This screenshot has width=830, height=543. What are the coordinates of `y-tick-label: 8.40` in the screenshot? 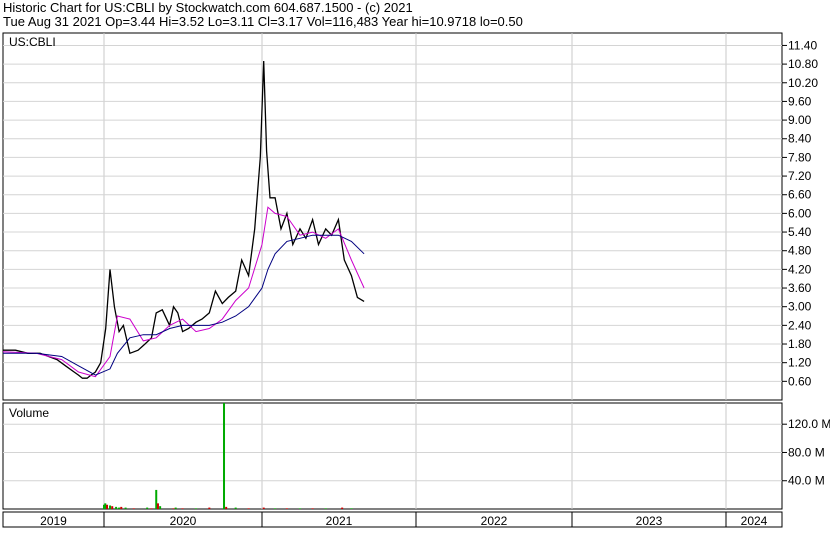 It's located at (800, 139).